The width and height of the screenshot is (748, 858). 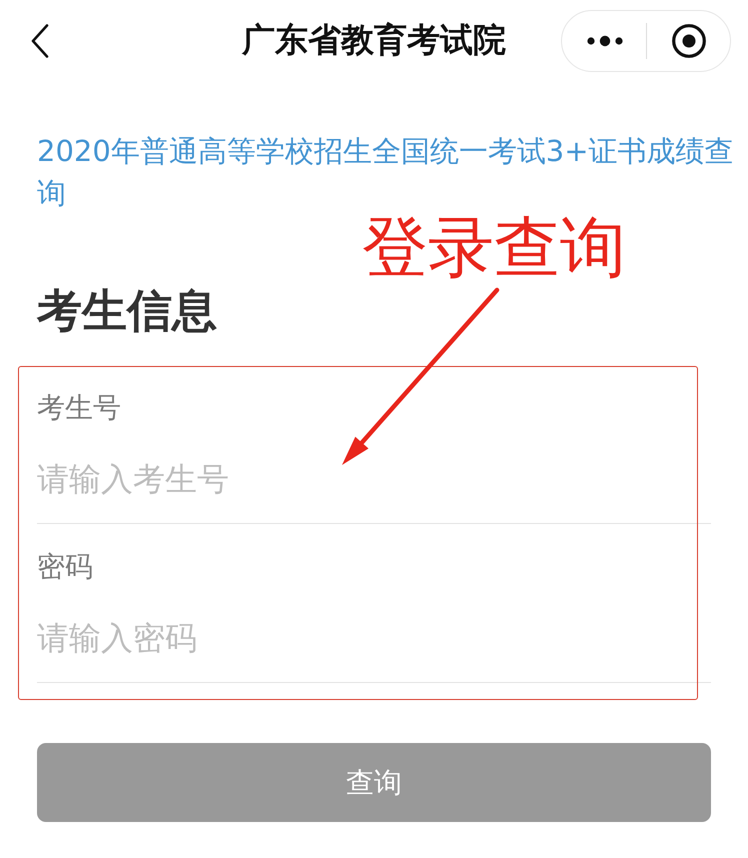 I want to click on exam-title-link: 2020年普通高等学校招生全国统一考试3+证书成绩查询, so click(x=392, y=172).